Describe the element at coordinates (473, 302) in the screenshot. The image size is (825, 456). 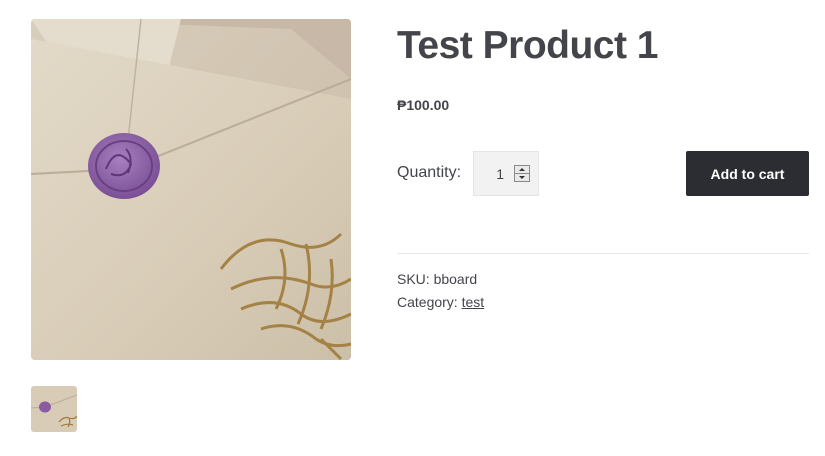
I see `category-link: test` at that location.